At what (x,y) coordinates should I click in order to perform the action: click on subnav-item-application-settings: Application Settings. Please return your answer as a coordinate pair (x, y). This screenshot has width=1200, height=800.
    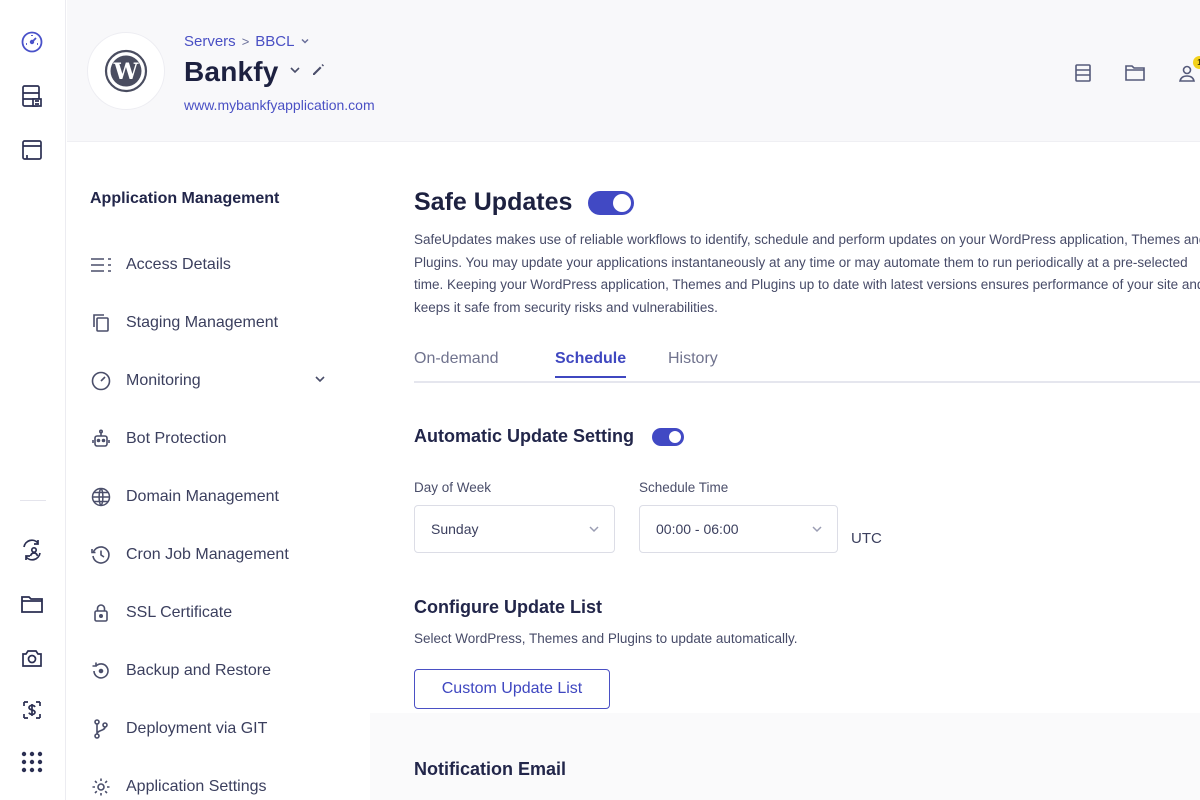
    Looking at the image, I should click on (220, 786).